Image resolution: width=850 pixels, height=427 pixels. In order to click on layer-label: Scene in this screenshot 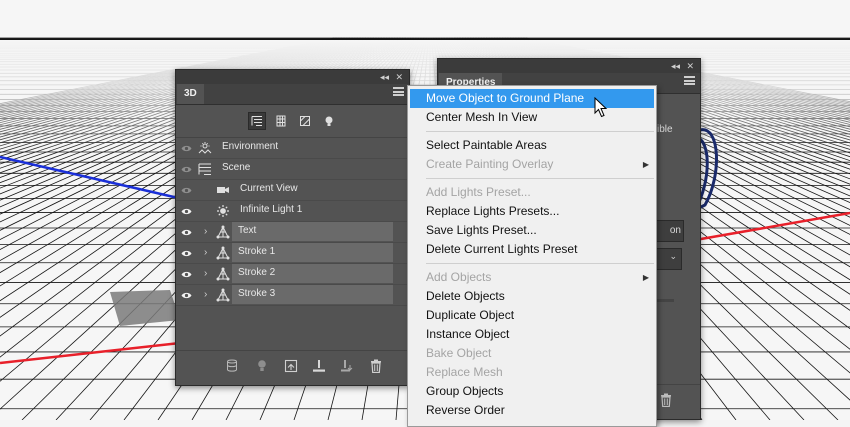, I will do `click(236, 167)`.